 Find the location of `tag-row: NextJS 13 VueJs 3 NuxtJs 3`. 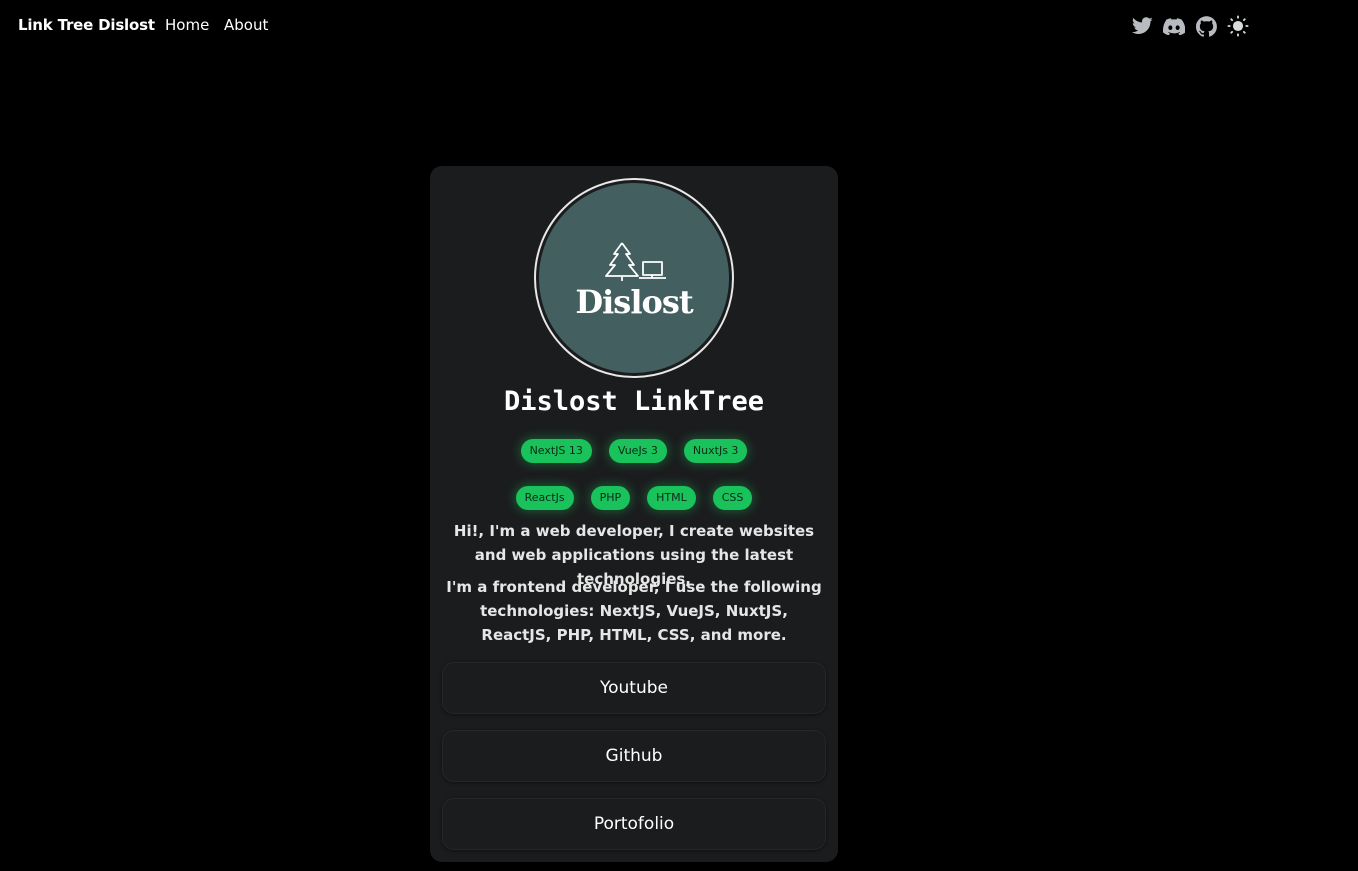

tag-row: NextJS 13 VueJs 3 NuxtJs 3 is located at coordinates (634, 451).